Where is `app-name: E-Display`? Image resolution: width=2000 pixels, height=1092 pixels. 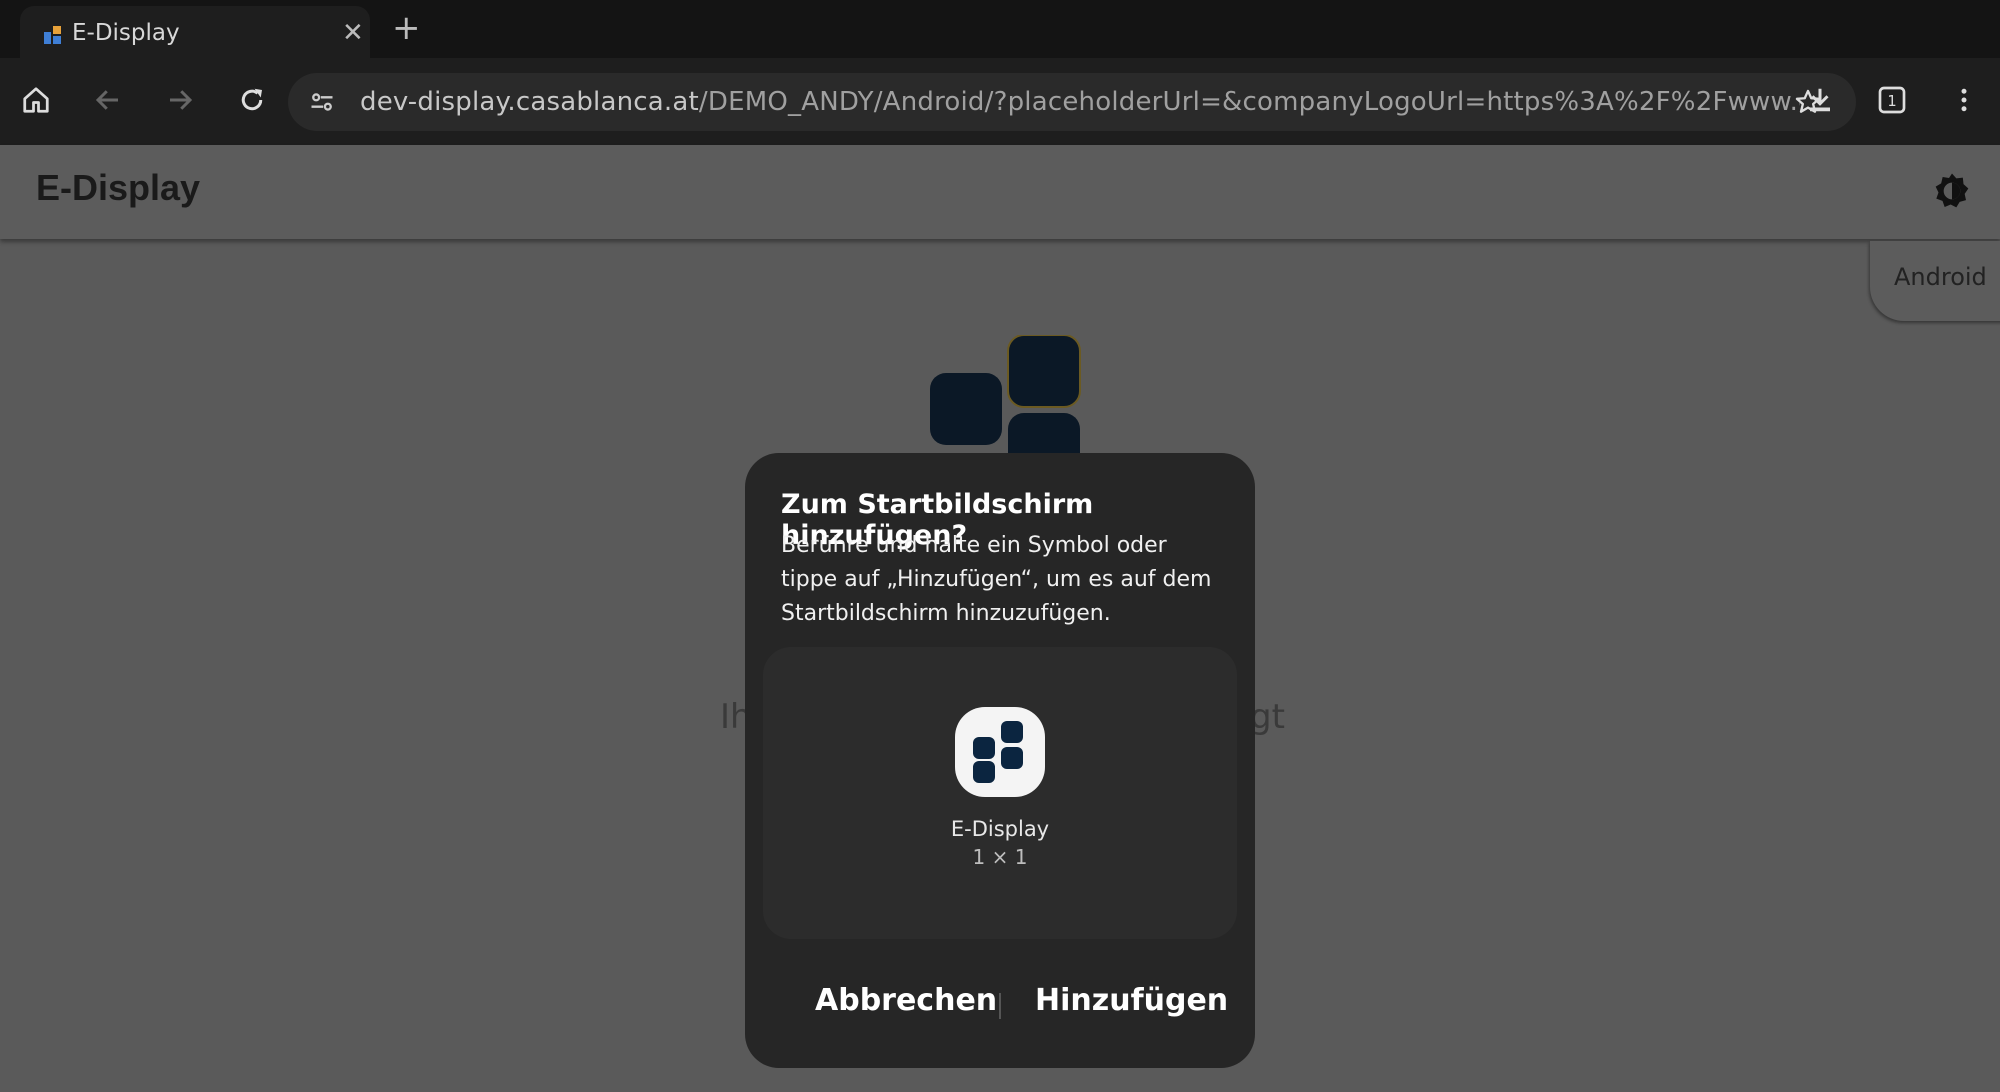
app-name: E-Display is located at coordinates (1000, 829).